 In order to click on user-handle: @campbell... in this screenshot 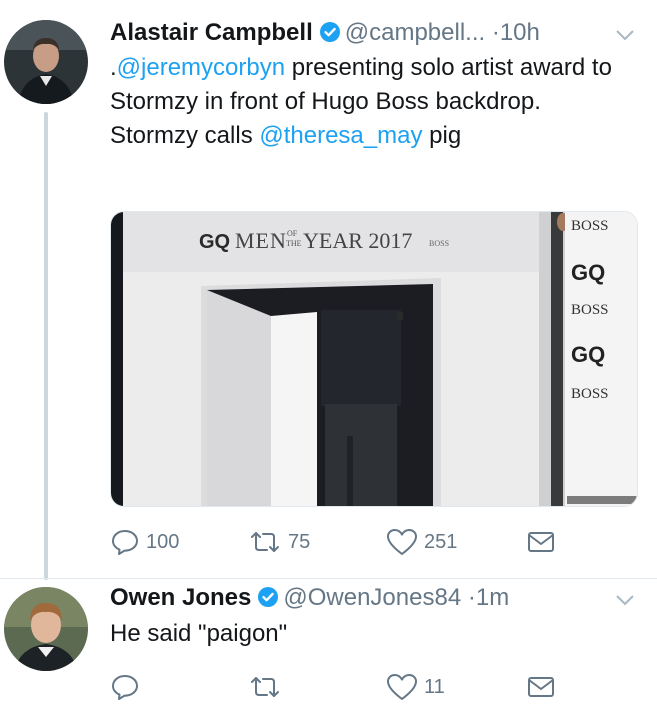, I will do `click(415, 32)`.